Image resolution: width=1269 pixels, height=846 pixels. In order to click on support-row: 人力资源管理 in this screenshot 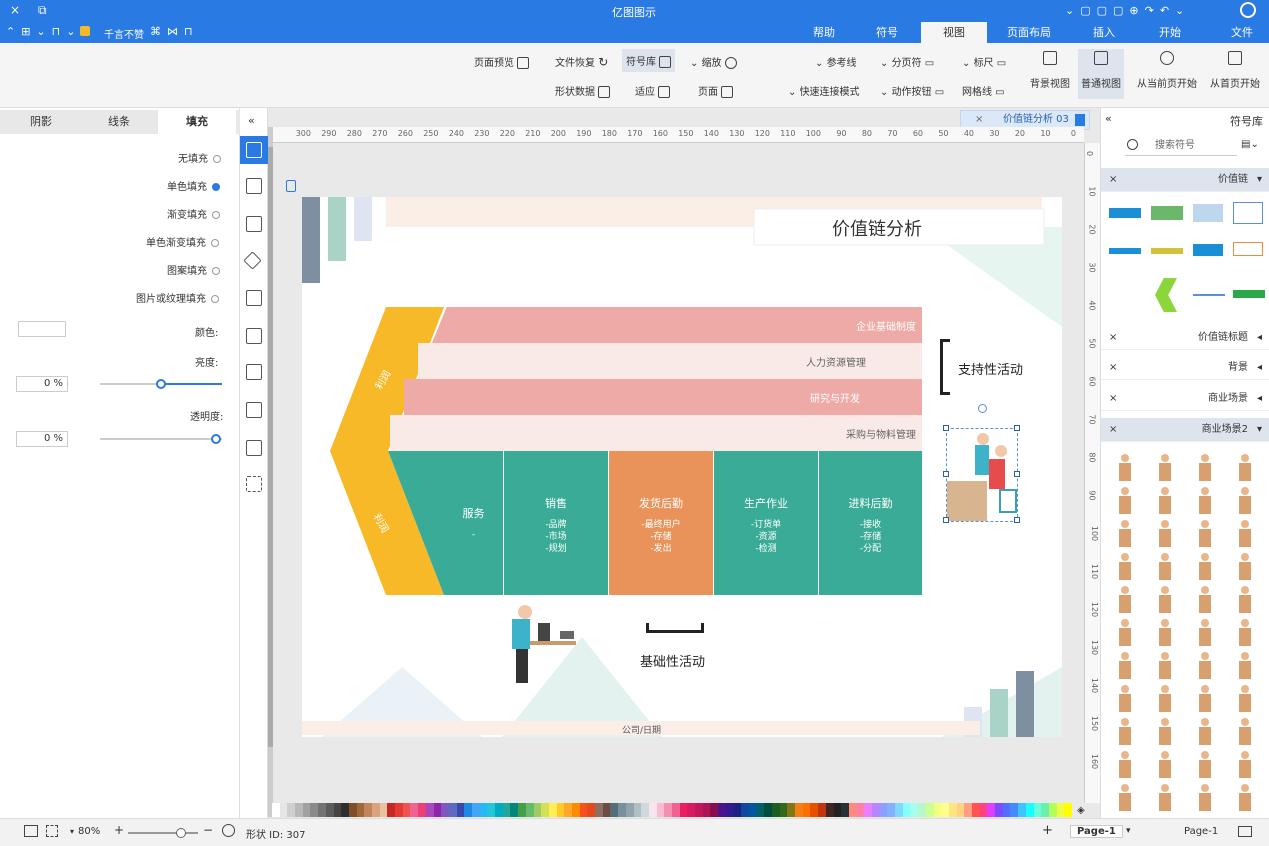, I will do `click(670, 361)`.